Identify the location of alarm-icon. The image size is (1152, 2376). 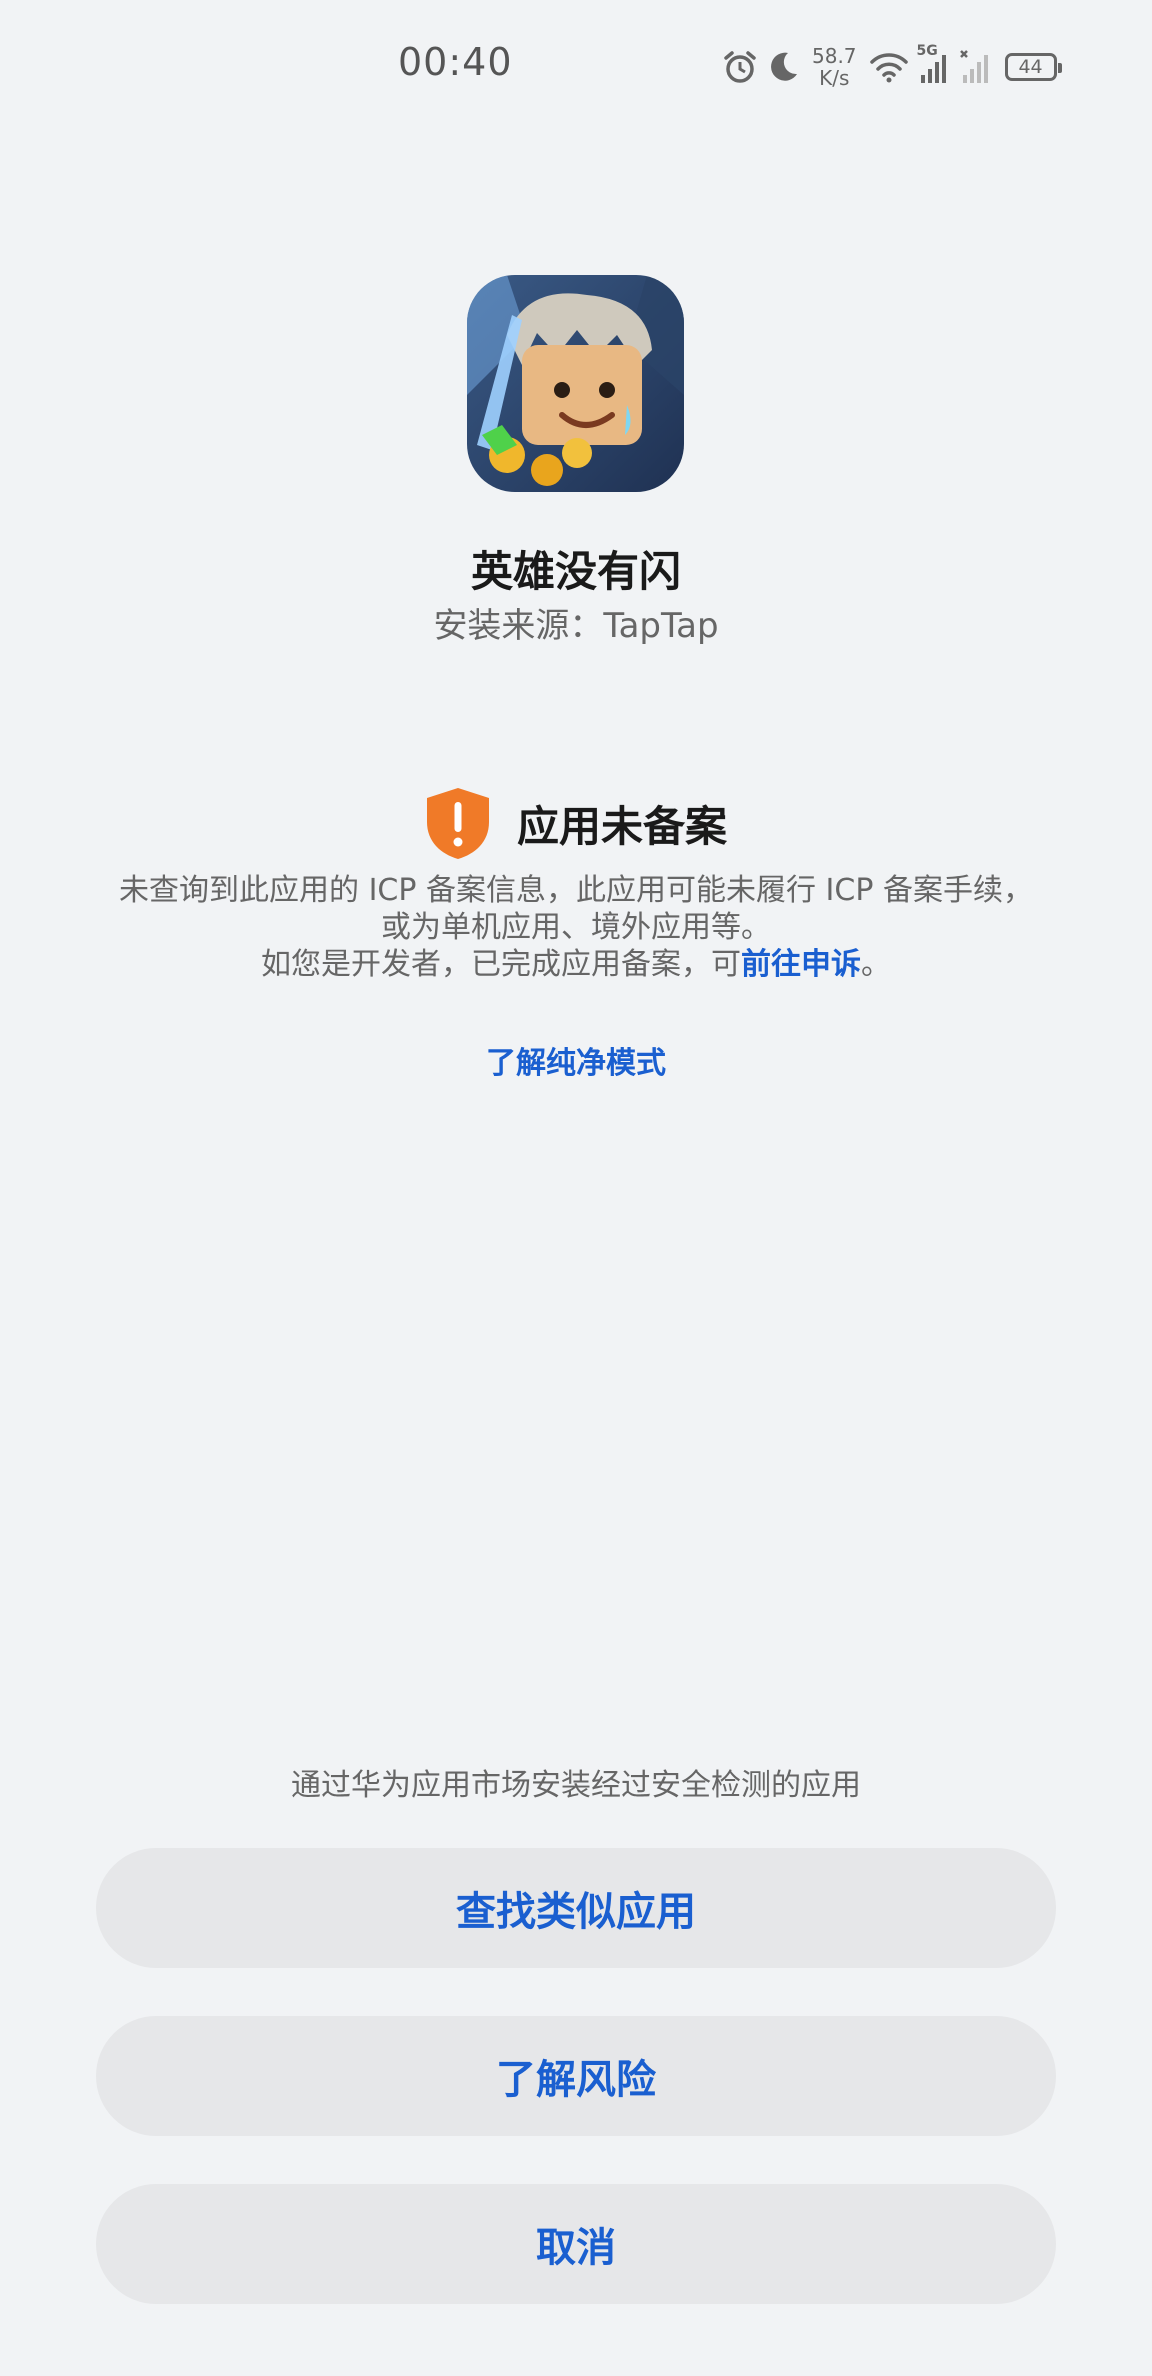
(740, 67).